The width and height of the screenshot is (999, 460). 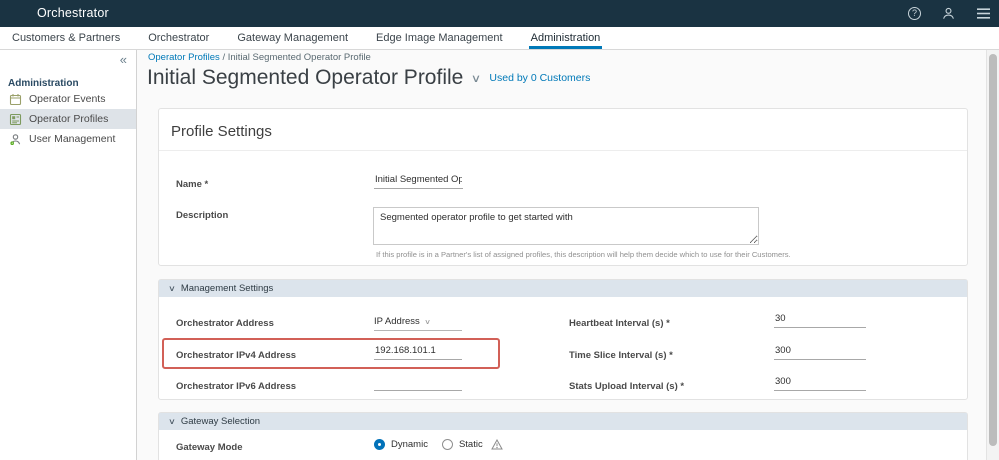 What do you see at coordinates (418, 181) in the screenshot?
I see `name-input` at bounding box center [418, 181].